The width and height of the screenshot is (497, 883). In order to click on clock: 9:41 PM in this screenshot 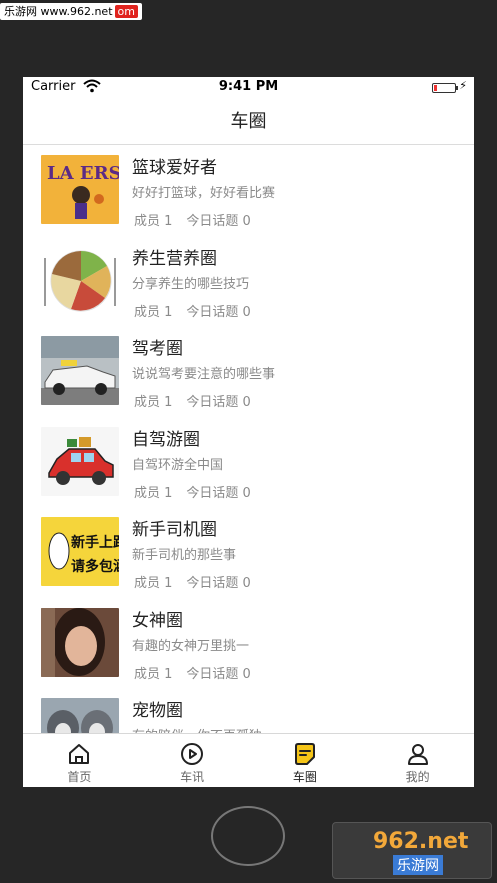, I will do `click(248, 86)`.